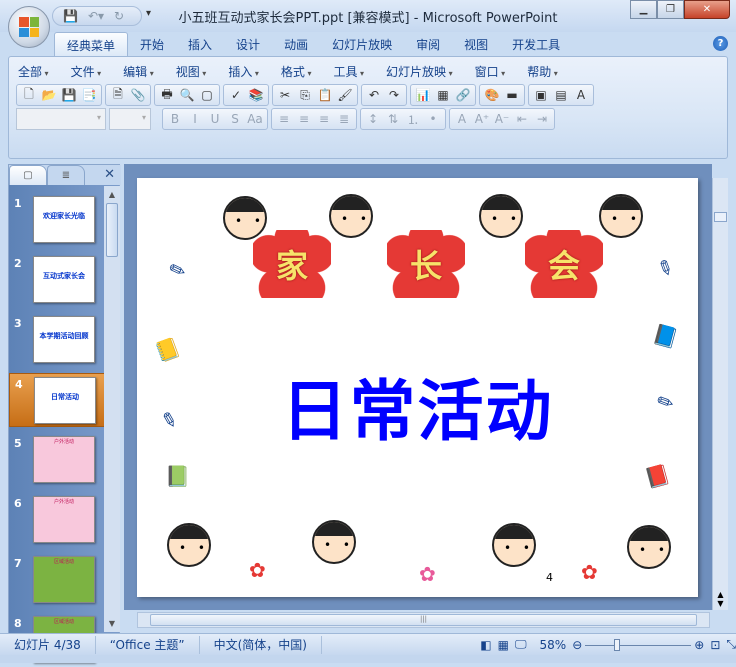 The image size is (736, 667). I want to click on zoom-out-icon: ⊖, so click(577, 645).